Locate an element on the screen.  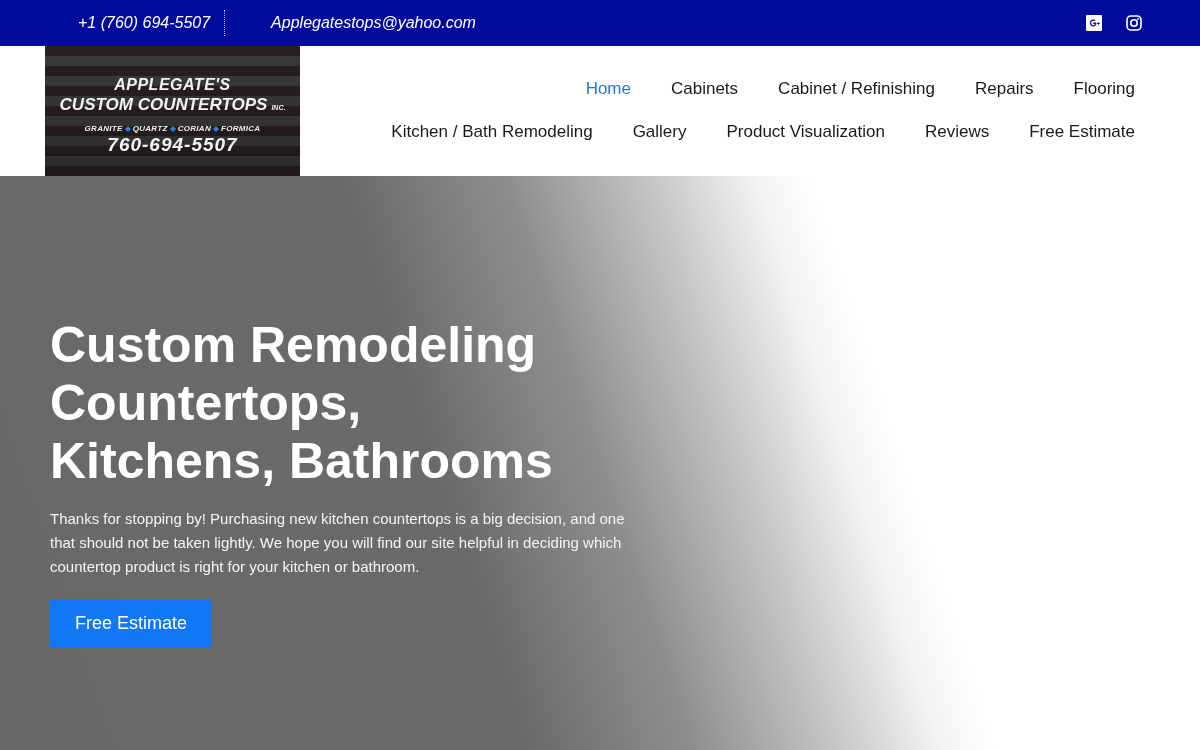
instagram-icon is located at coordinates (1134, 23).